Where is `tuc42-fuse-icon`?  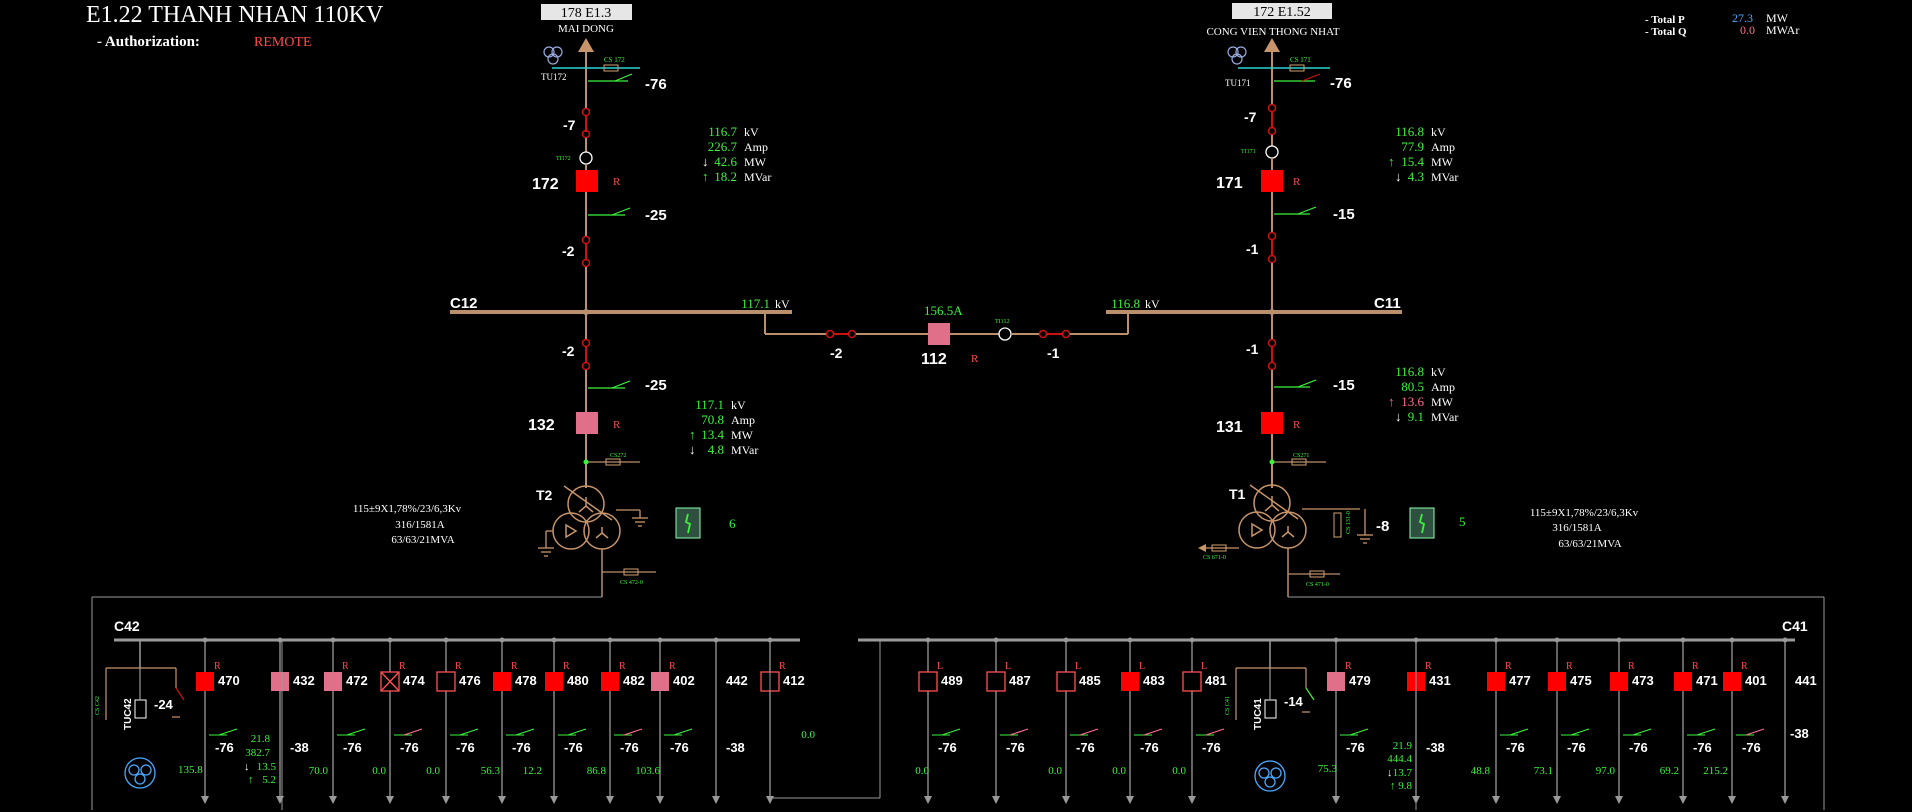
tuc42-fuse-icon is located at coordinates (140, 709).